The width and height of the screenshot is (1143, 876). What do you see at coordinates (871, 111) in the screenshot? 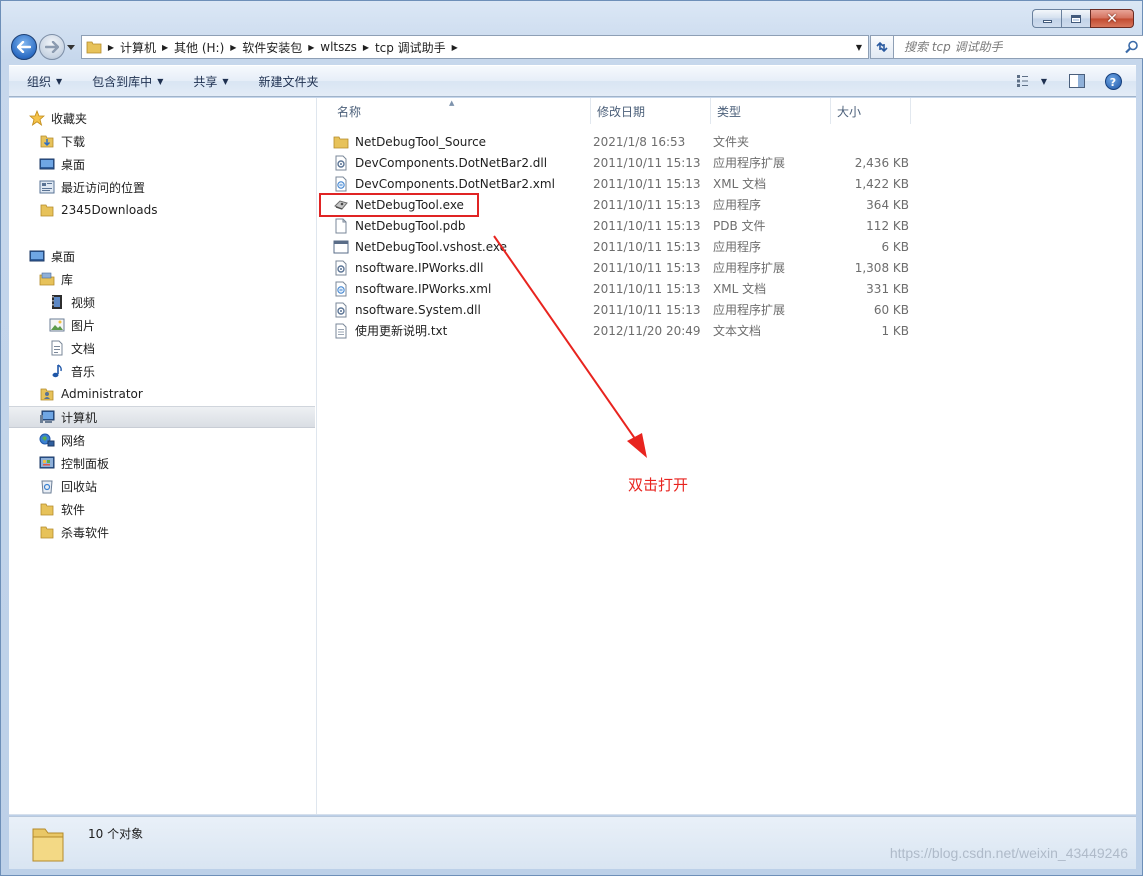
I see `column-header-size: 大小` at bounding box center [871, 111].